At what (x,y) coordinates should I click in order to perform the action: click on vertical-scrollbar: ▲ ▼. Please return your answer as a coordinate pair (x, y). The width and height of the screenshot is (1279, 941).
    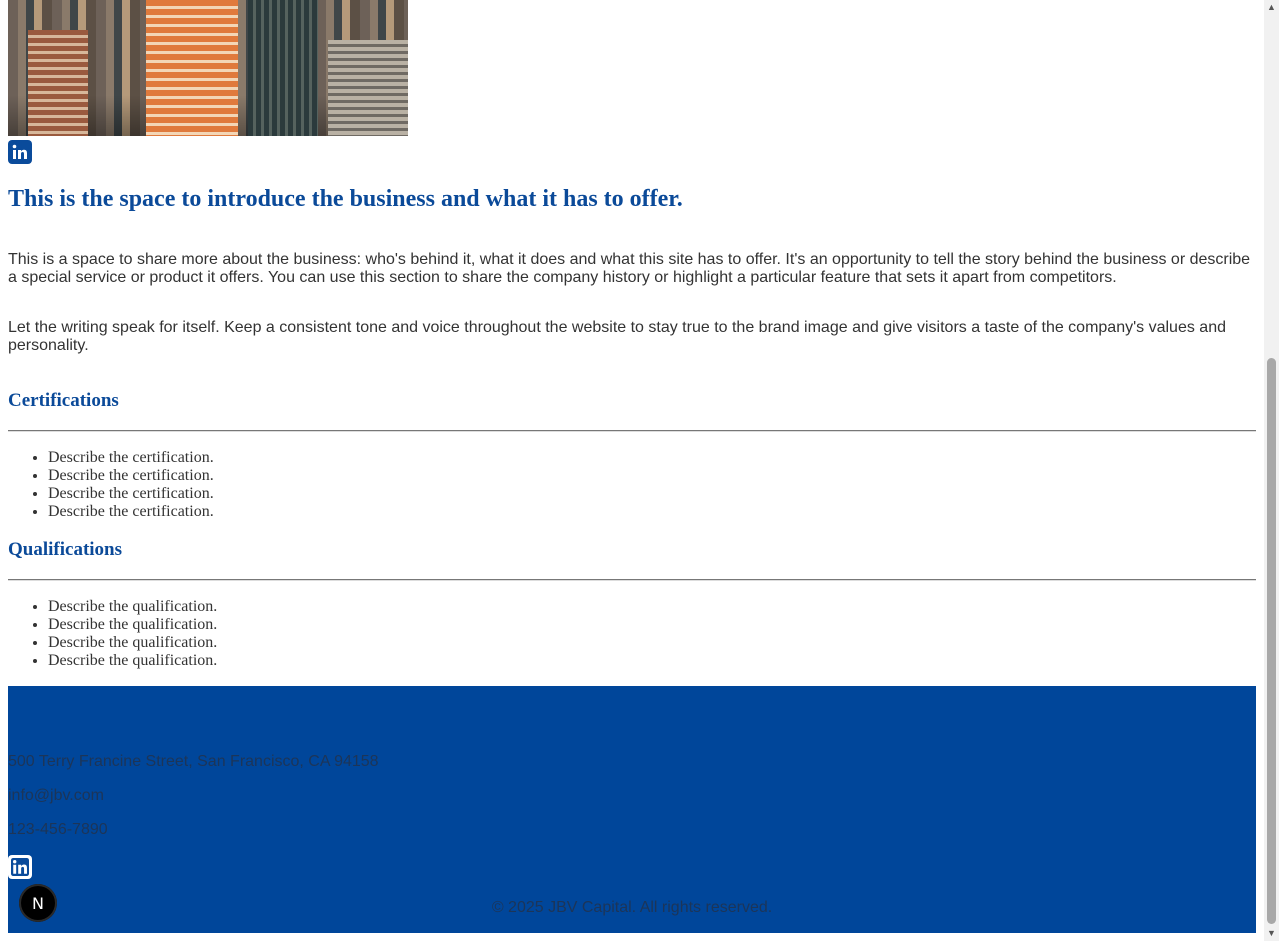
    Looking at the image, I should click on (1271, 470).